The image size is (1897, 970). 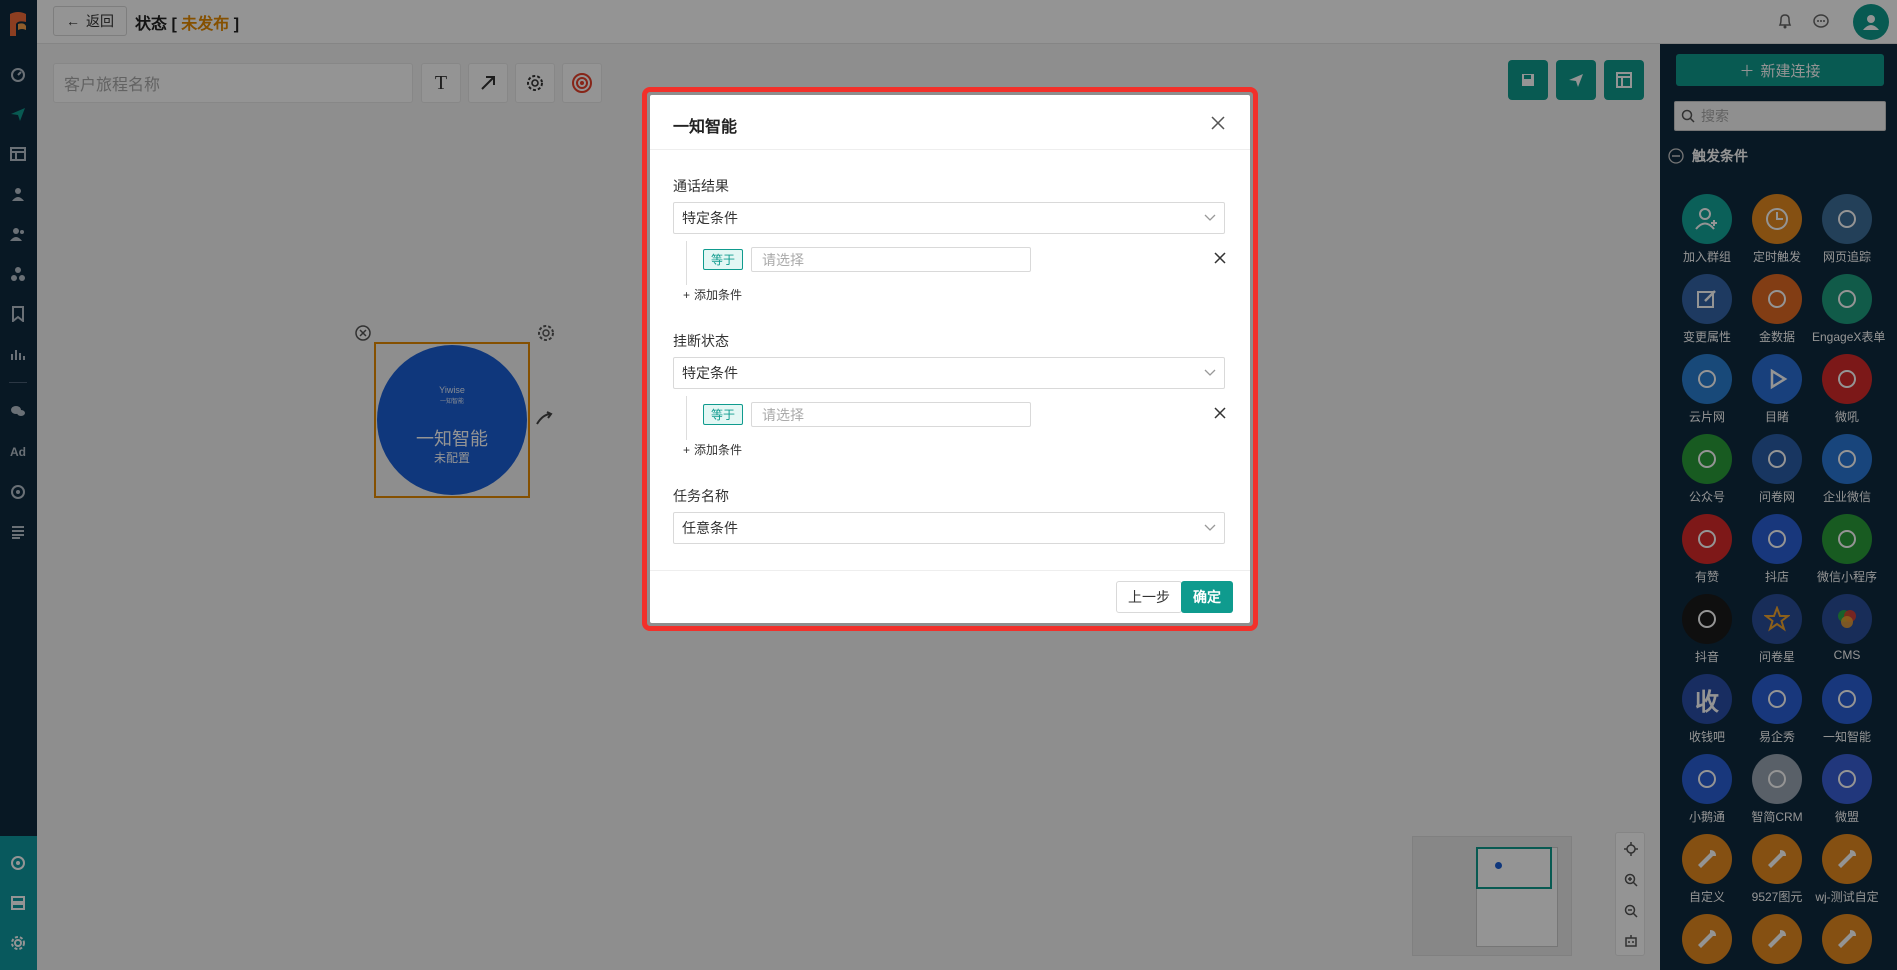 I want to click on modal-header: 一知智能, so click(x=950, y=122).